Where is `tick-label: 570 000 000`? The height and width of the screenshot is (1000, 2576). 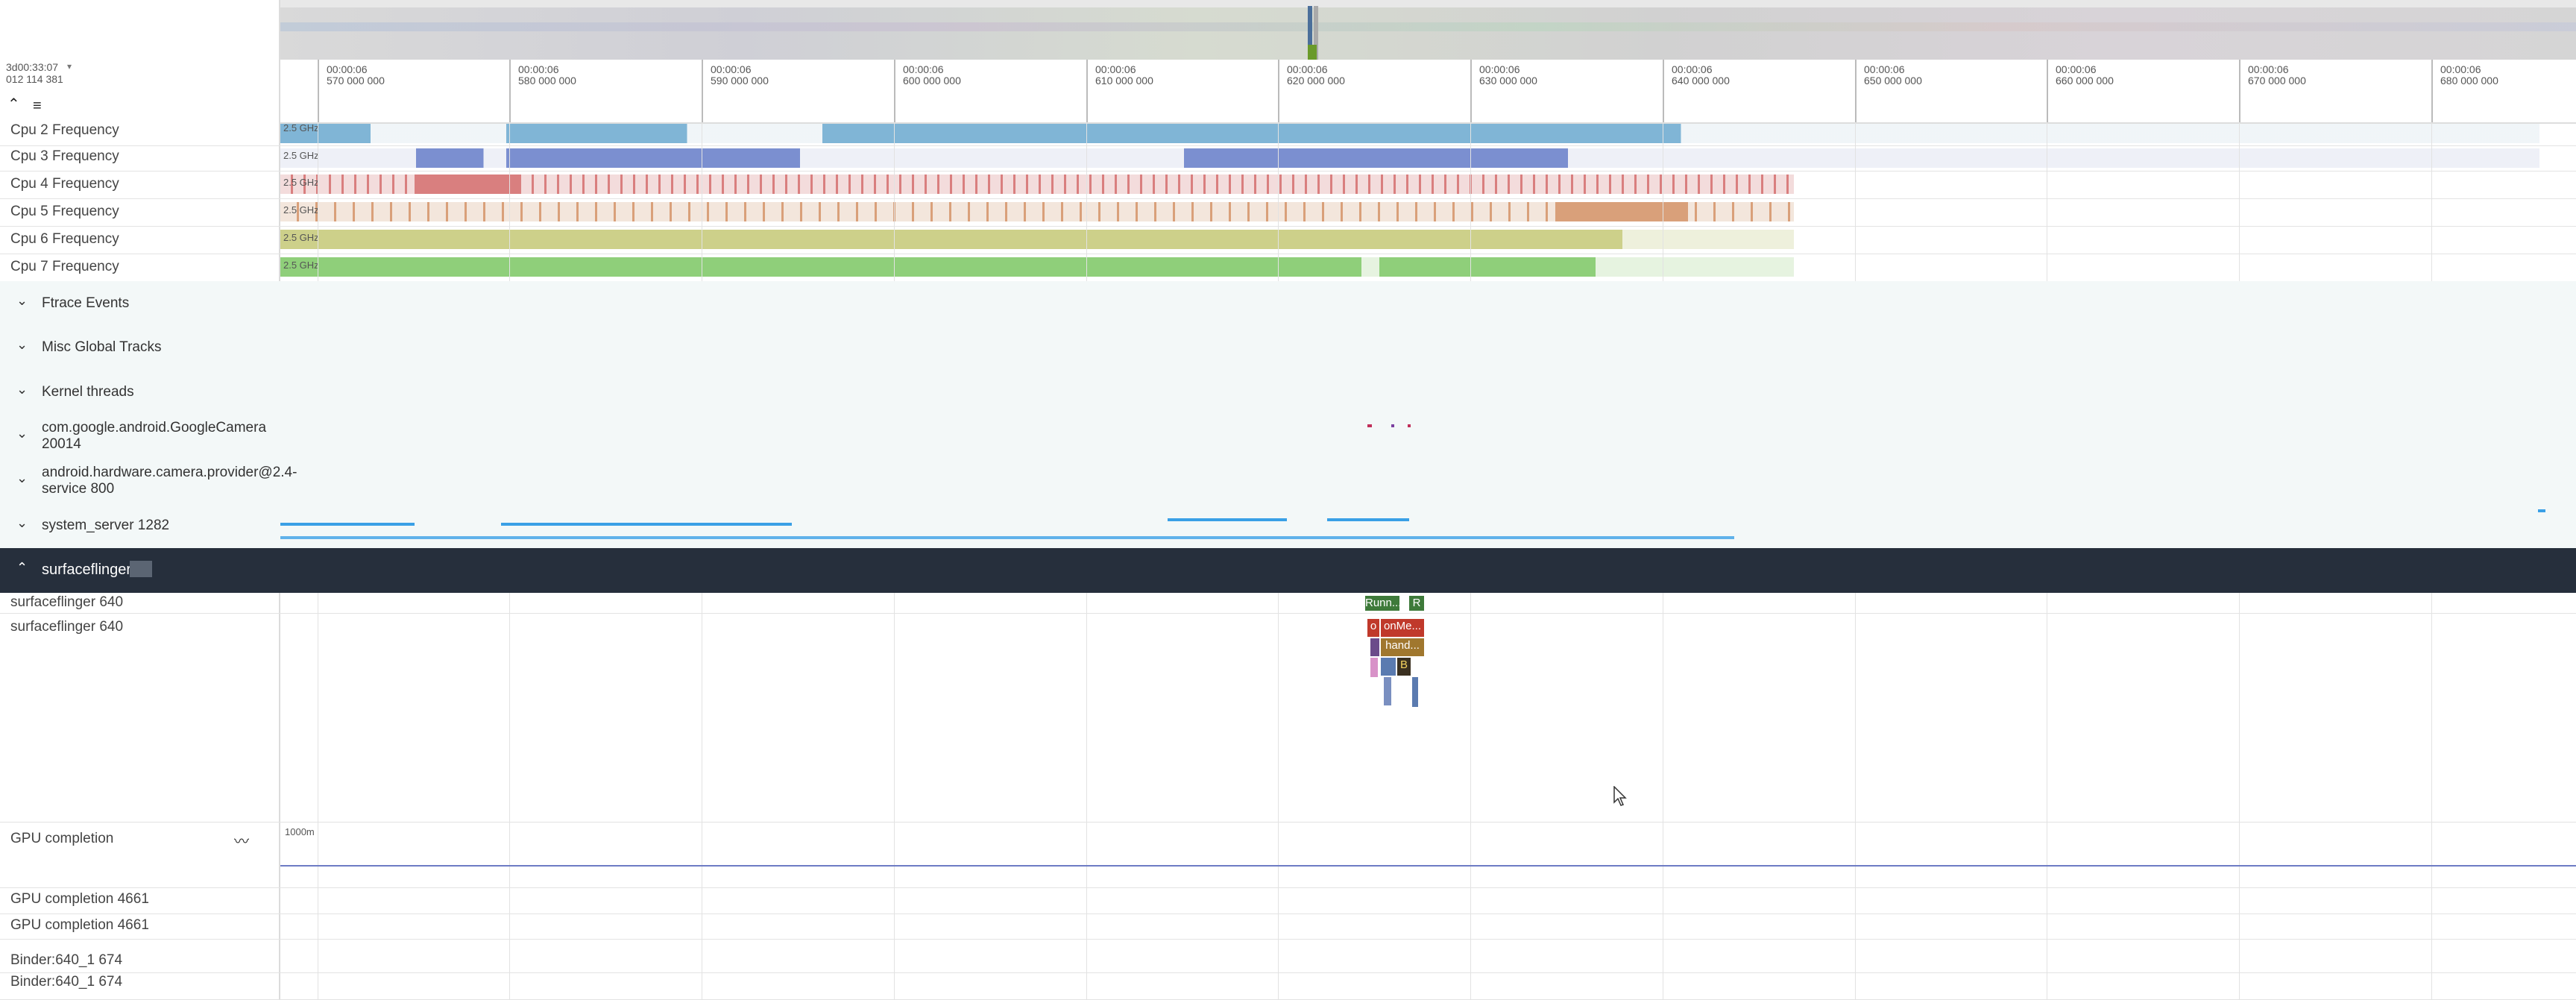 tick-label: 570 000 000 is located at coordinates (356, 81).